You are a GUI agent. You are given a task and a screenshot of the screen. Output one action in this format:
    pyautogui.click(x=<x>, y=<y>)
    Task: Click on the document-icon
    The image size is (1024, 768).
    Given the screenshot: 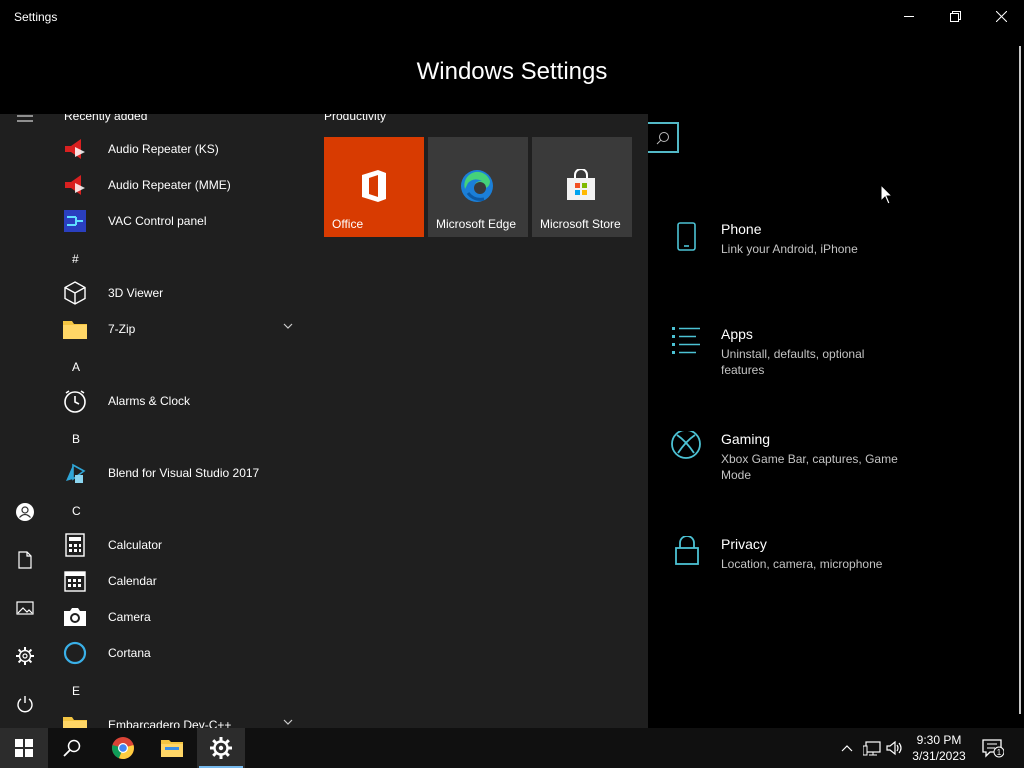 What is the action you would take?
    pyautogui.click(x=25, y=560)
    